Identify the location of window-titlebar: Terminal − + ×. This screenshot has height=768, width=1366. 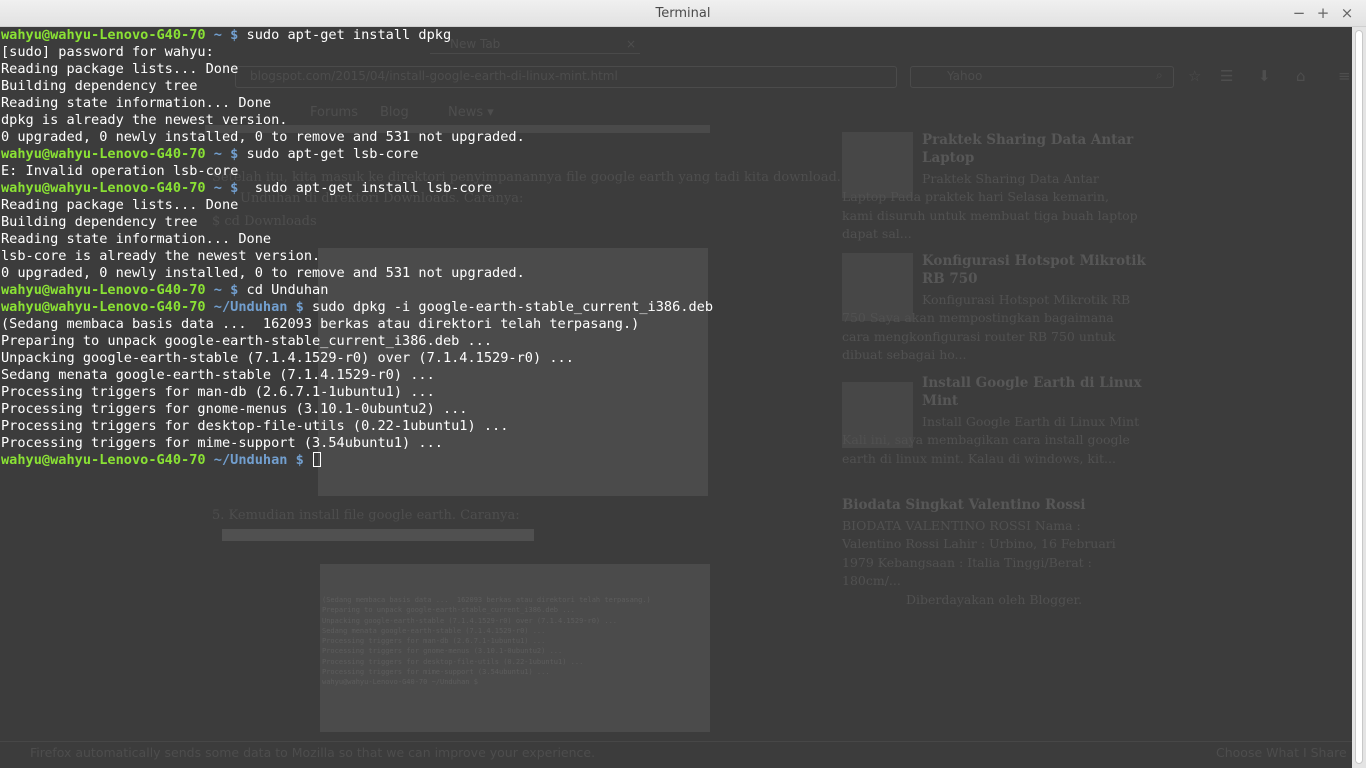
(683, 13).